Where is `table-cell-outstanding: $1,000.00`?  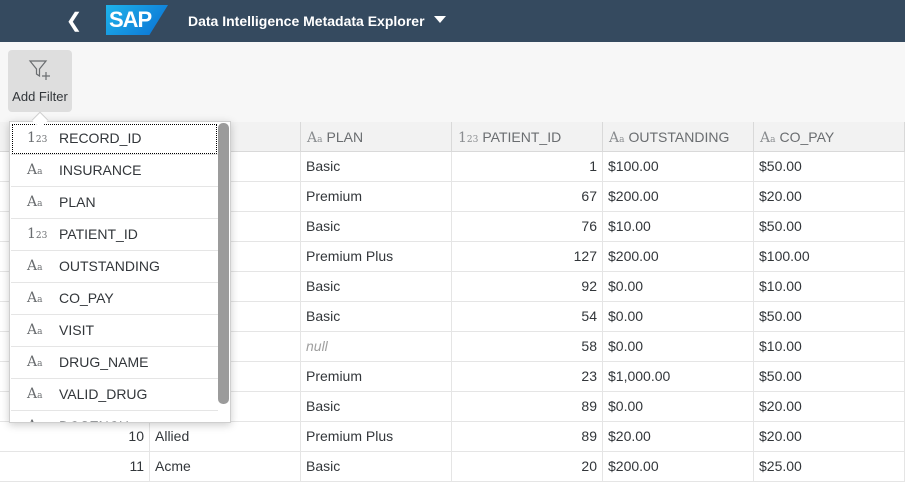
table-cell-outstanding: $1,000.00 is located at coordinates (678, 377).